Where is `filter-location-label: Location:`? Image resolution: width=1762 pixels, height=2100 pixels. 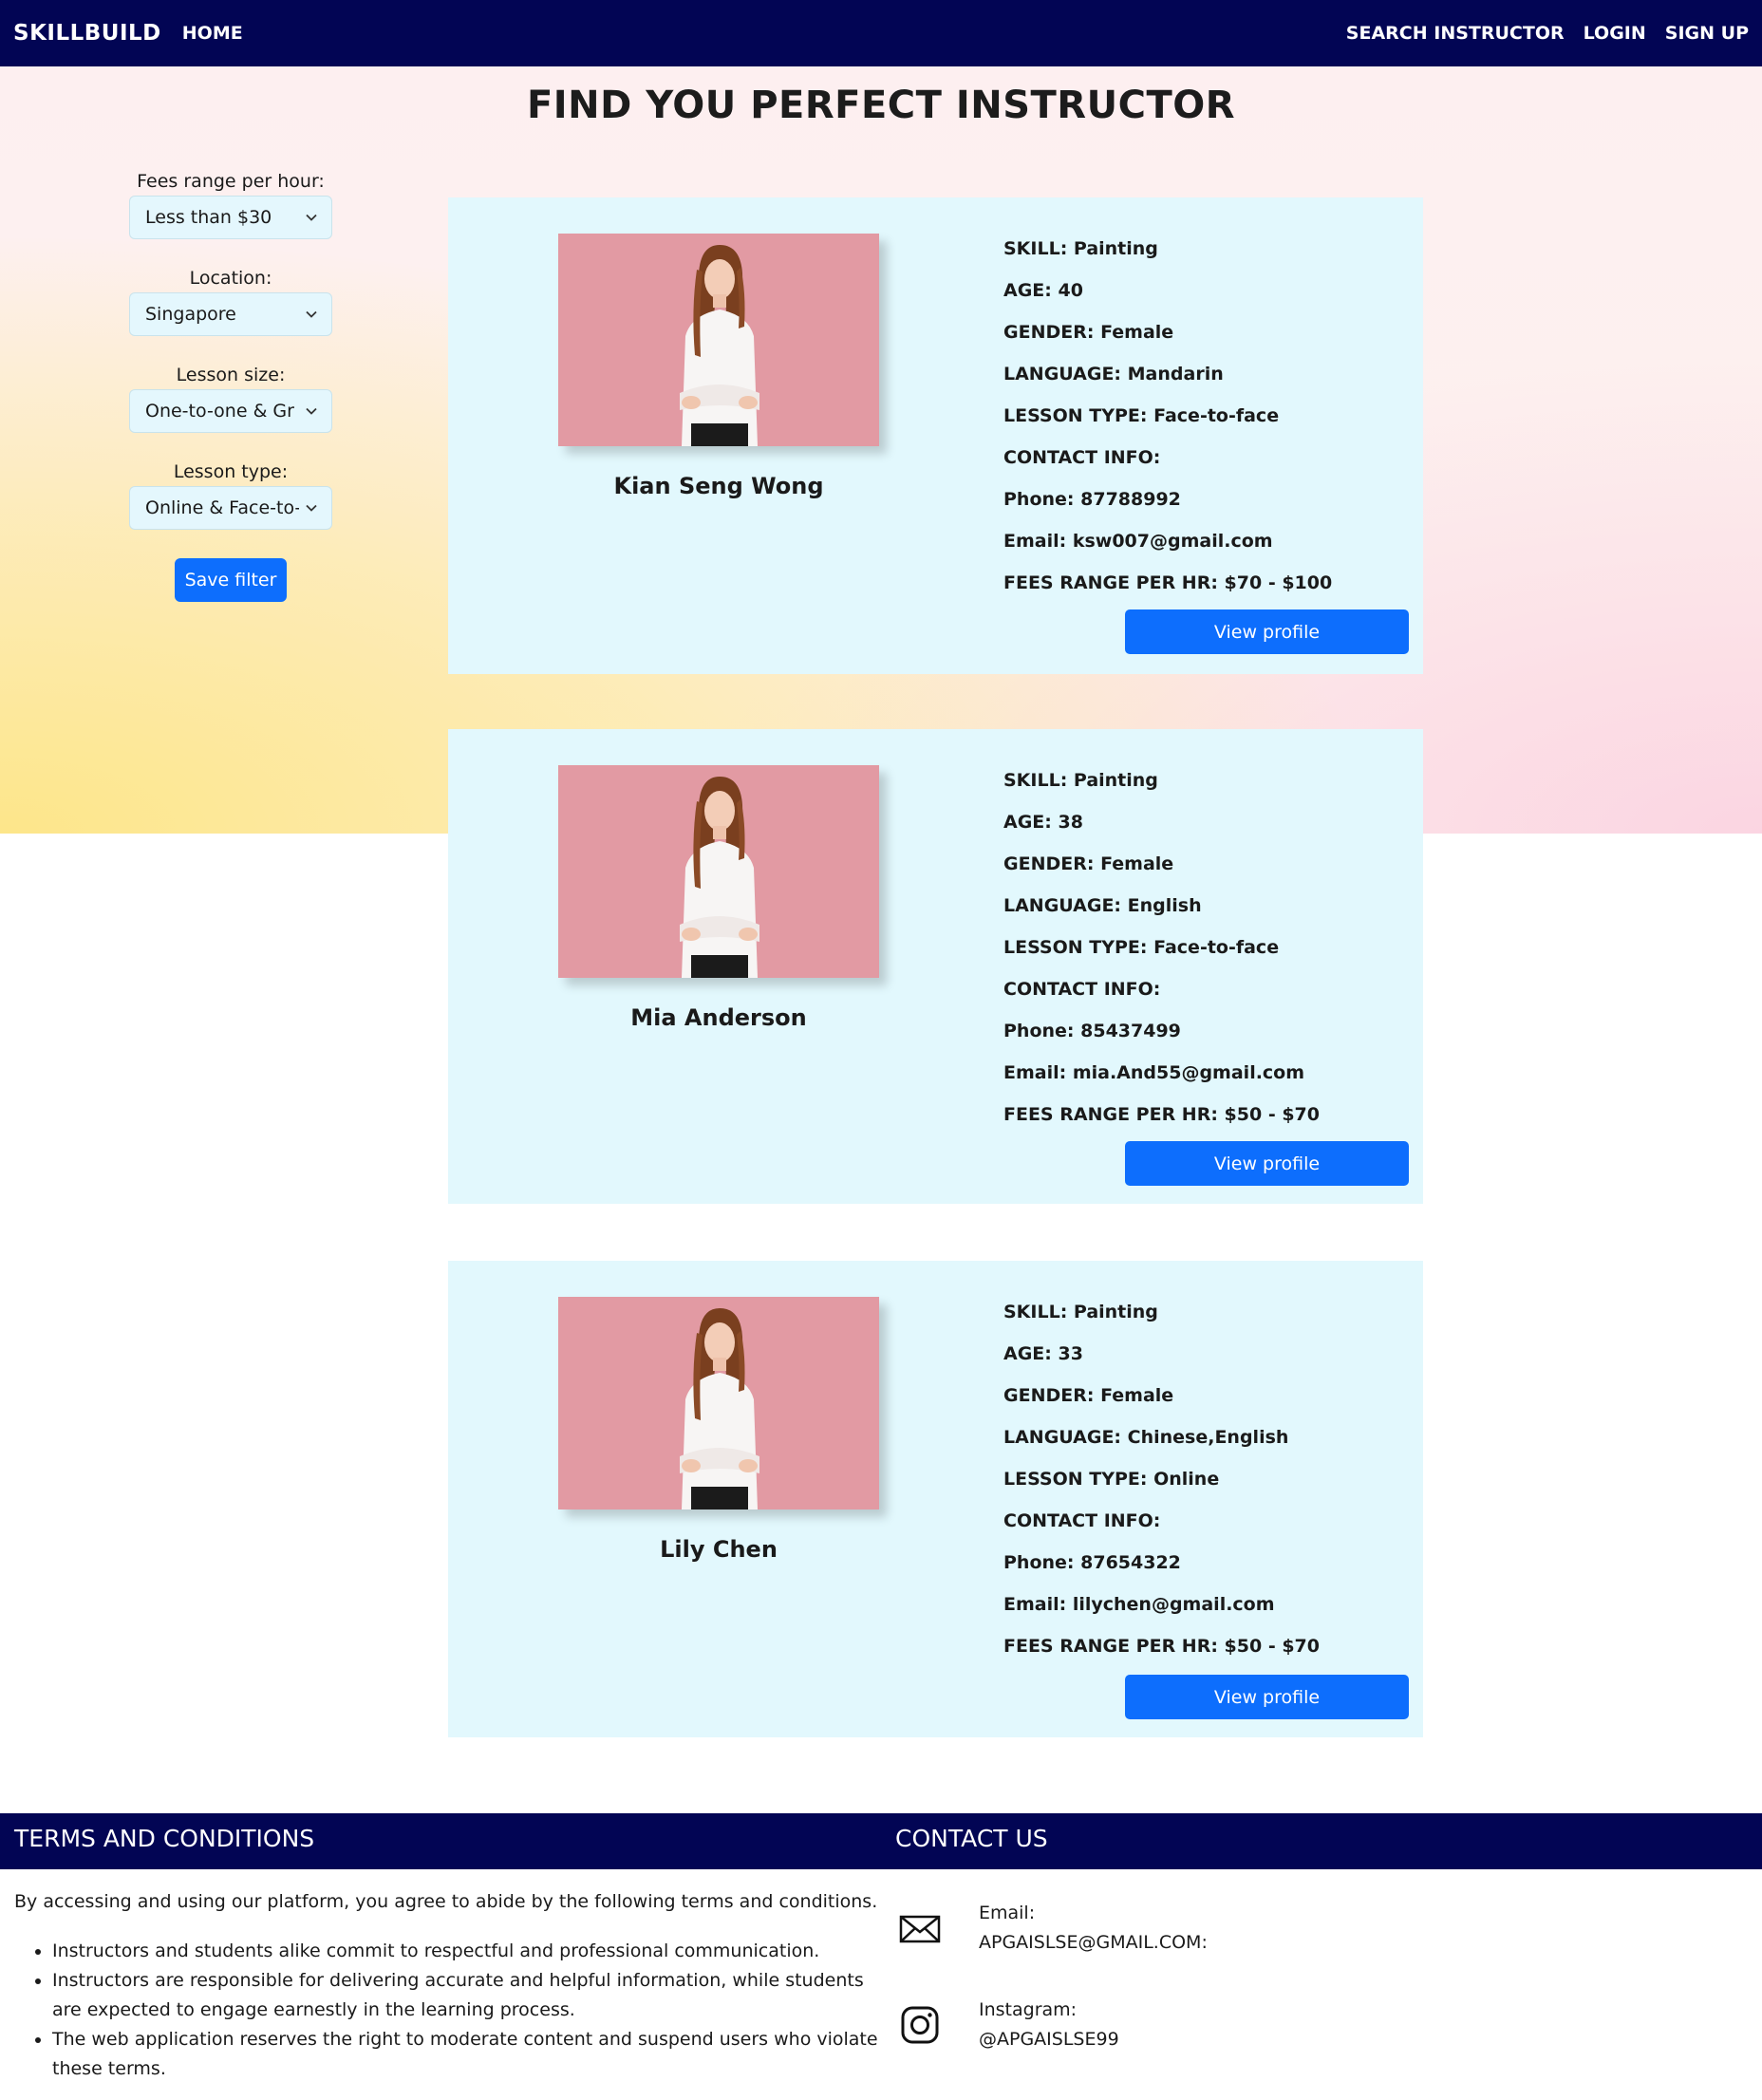
filter-location-label: Location: is located at coordinates (230, 278).